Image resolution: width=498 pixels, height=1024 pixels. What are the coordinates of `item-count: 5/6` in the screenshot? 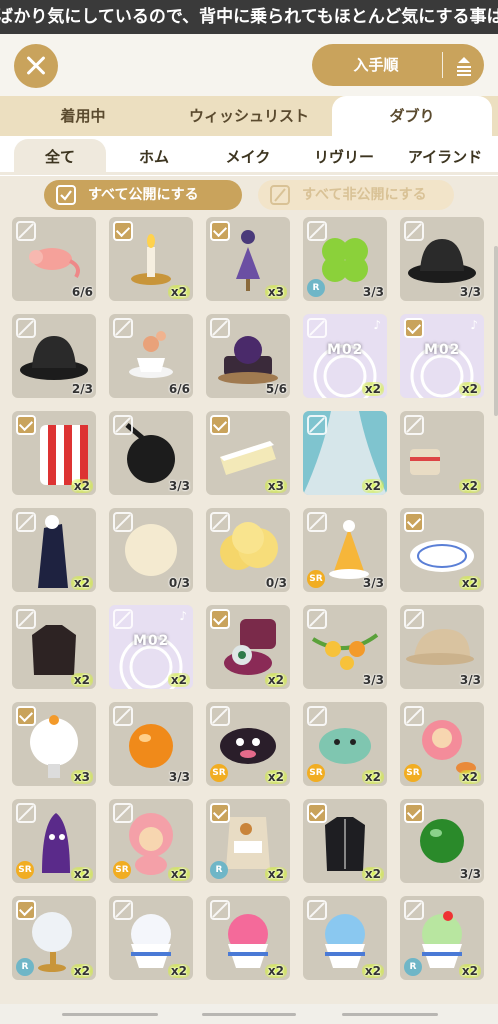 It's located at (276, 389).